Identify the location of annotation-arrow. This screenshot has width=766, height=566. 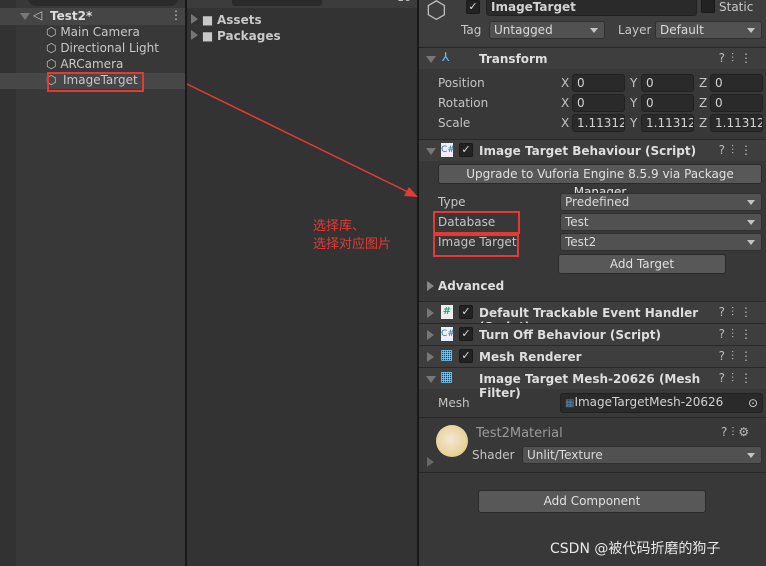
(302, 140).